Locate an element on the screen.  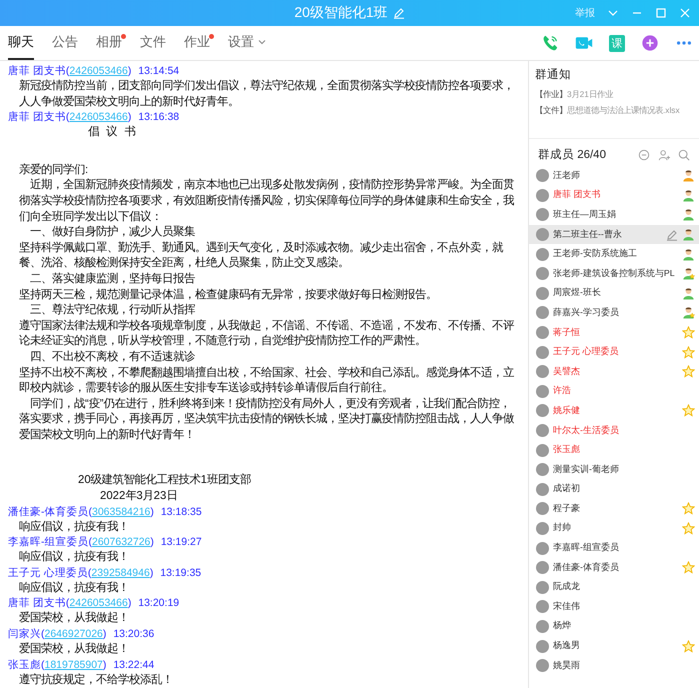
member-row: 班主任—周玉娟 is located at coordinates (614, 215).